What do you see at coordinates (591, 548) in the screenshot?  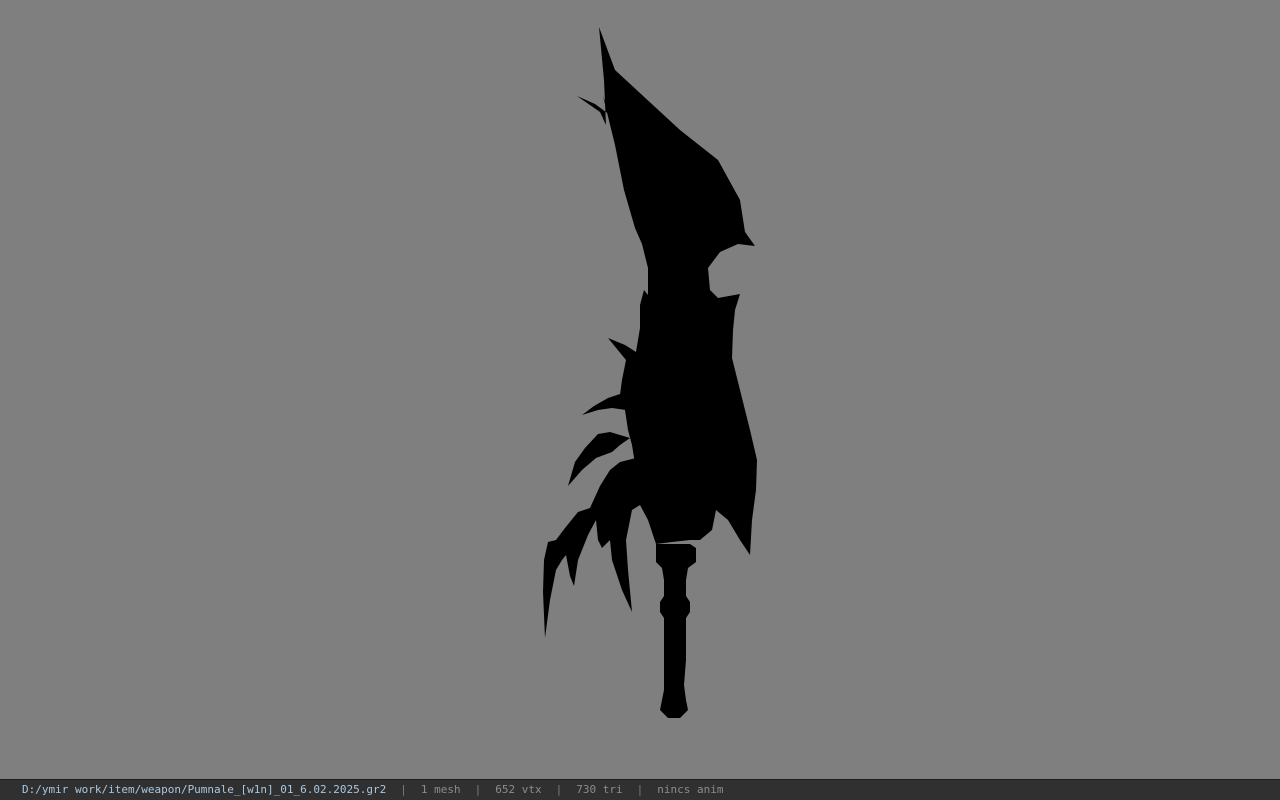 I see `left-spike-lower` at bounding box center [591, 548].